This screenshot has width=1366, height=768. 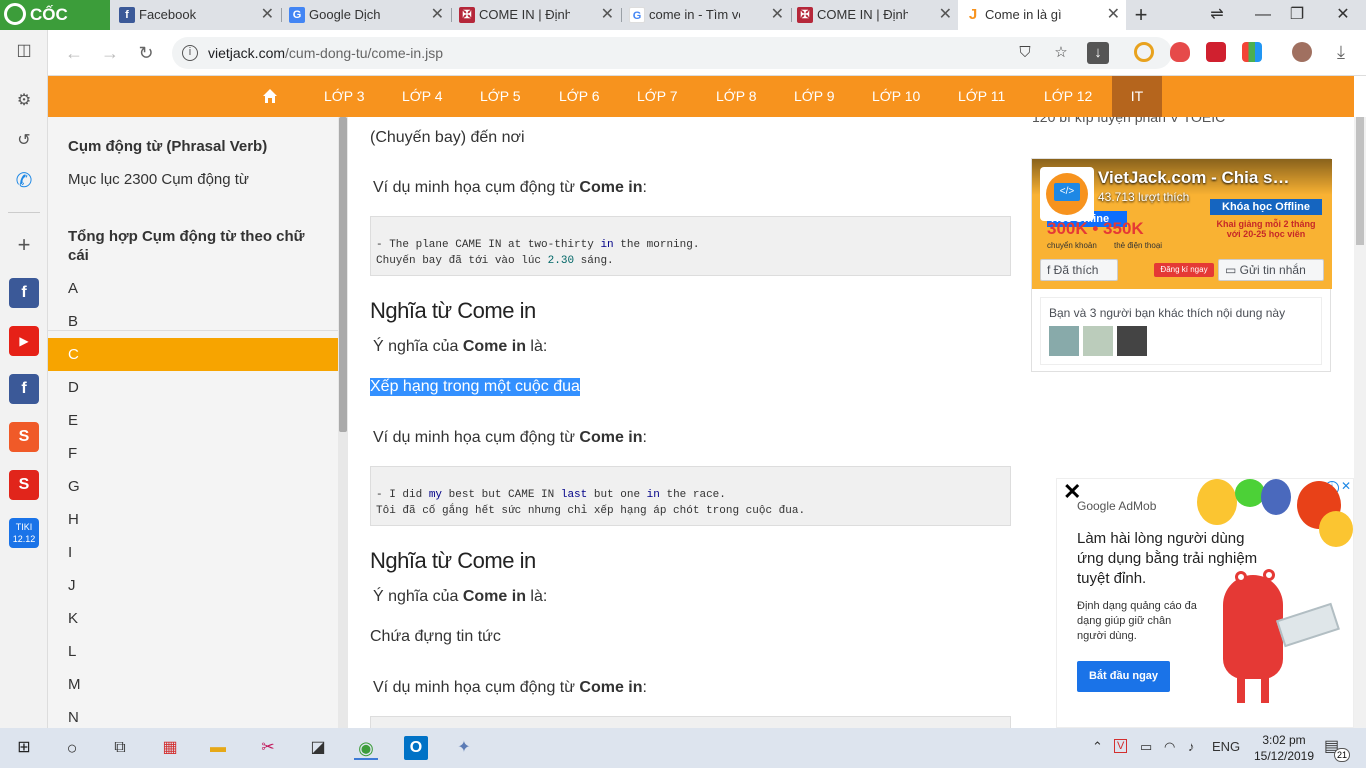 What do you see at coordinates (1226, 746) in the screenshot?
I see `language-indicator: ENG` at bounding box center [1226, 746].